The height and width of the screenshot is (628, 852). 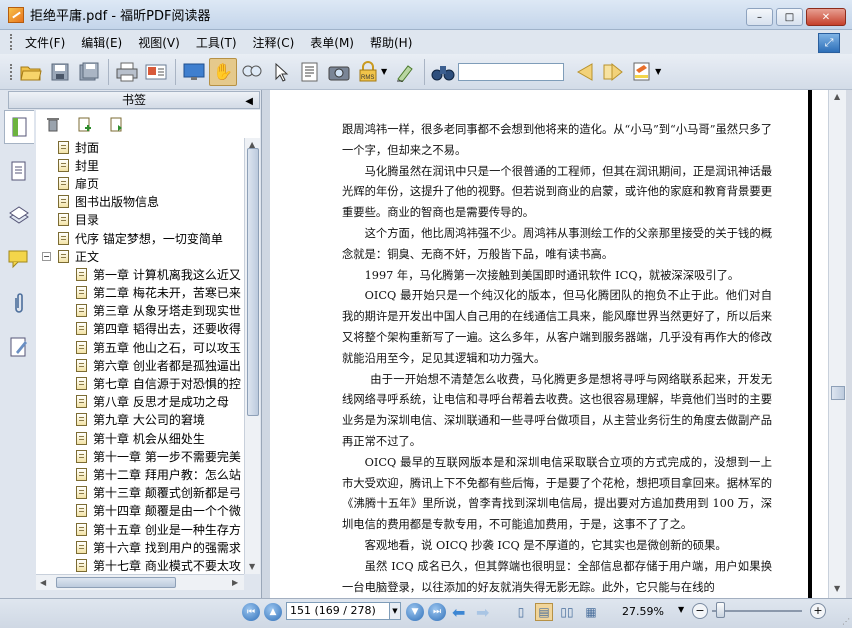 What do you see at coordinates (140, 293) in the screenshot?
I see `bookmark-item: 第二章 梅花未开，苦寒已来` at bounding box center [140, 293].